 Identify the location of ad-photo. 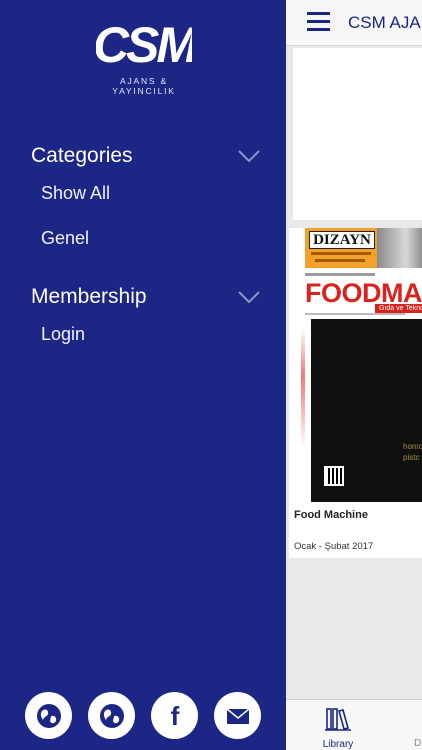
(399, 248).